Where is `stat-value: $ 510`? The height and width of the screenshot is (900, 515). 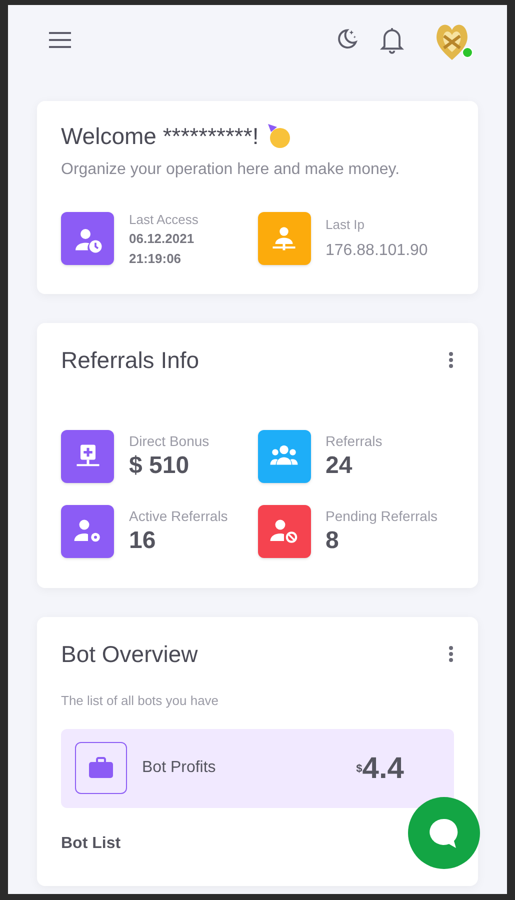
stat-value: $ 510 is located at coordinates (159, 465).